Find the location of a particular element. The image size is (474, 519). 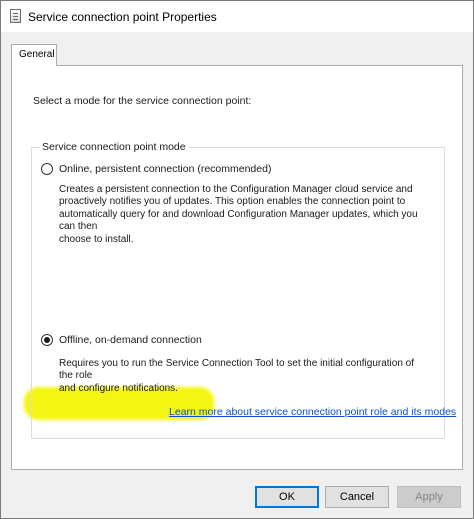

offline-desc-line-2: and configure notifications. is located at coordinates (118, 388).